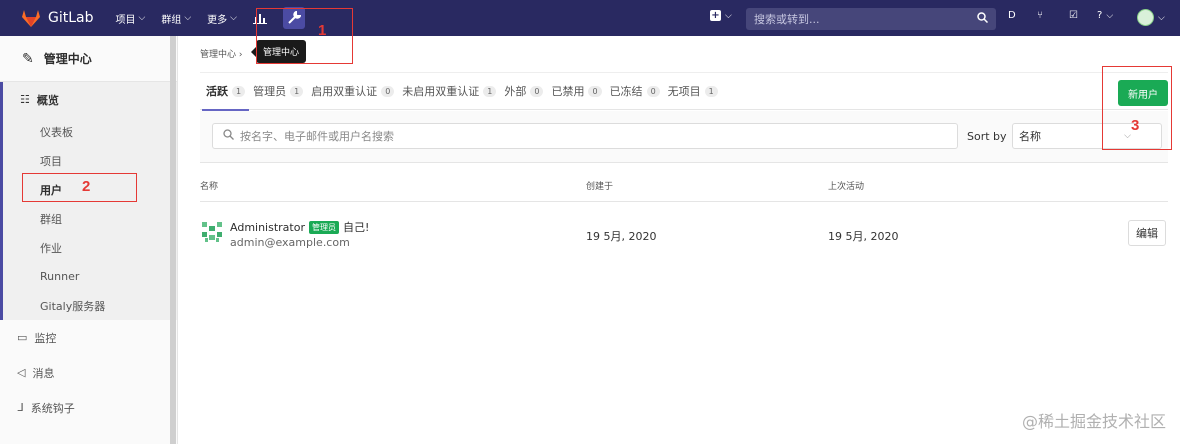 The image size is (1180, 444). I want to click on filter-bar: 按名字、电子邮件或用户名搜索 Sort by 名称 ⌵, so click(684, 137).